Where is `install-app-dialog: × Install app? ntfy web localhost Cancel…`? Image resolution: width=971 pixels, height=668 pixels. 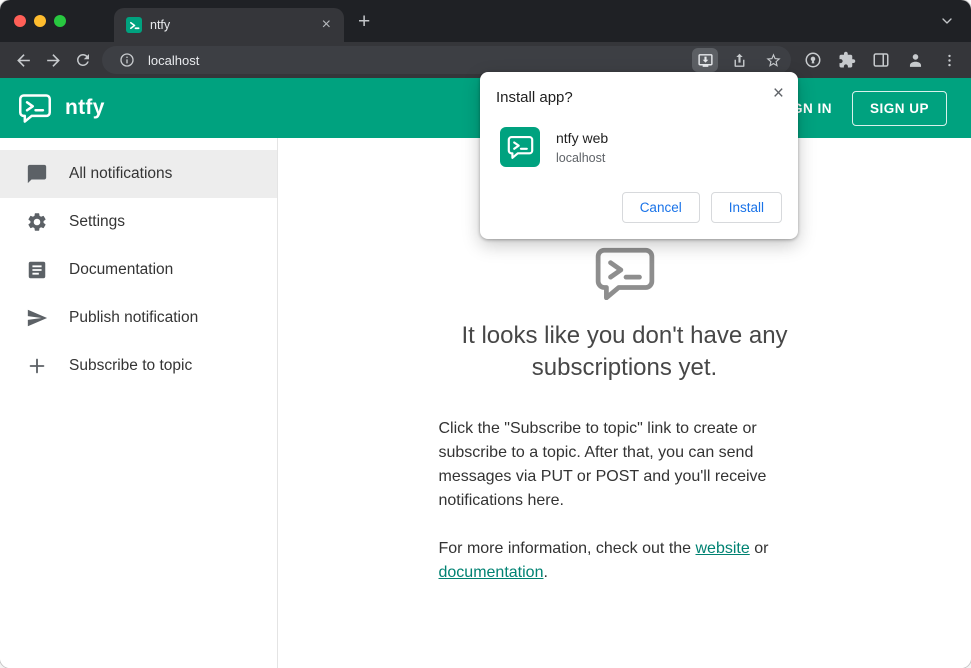
install-app-dialog: × Install app? ntfy web localhost Cancel… is located at coordinates (639, 155).